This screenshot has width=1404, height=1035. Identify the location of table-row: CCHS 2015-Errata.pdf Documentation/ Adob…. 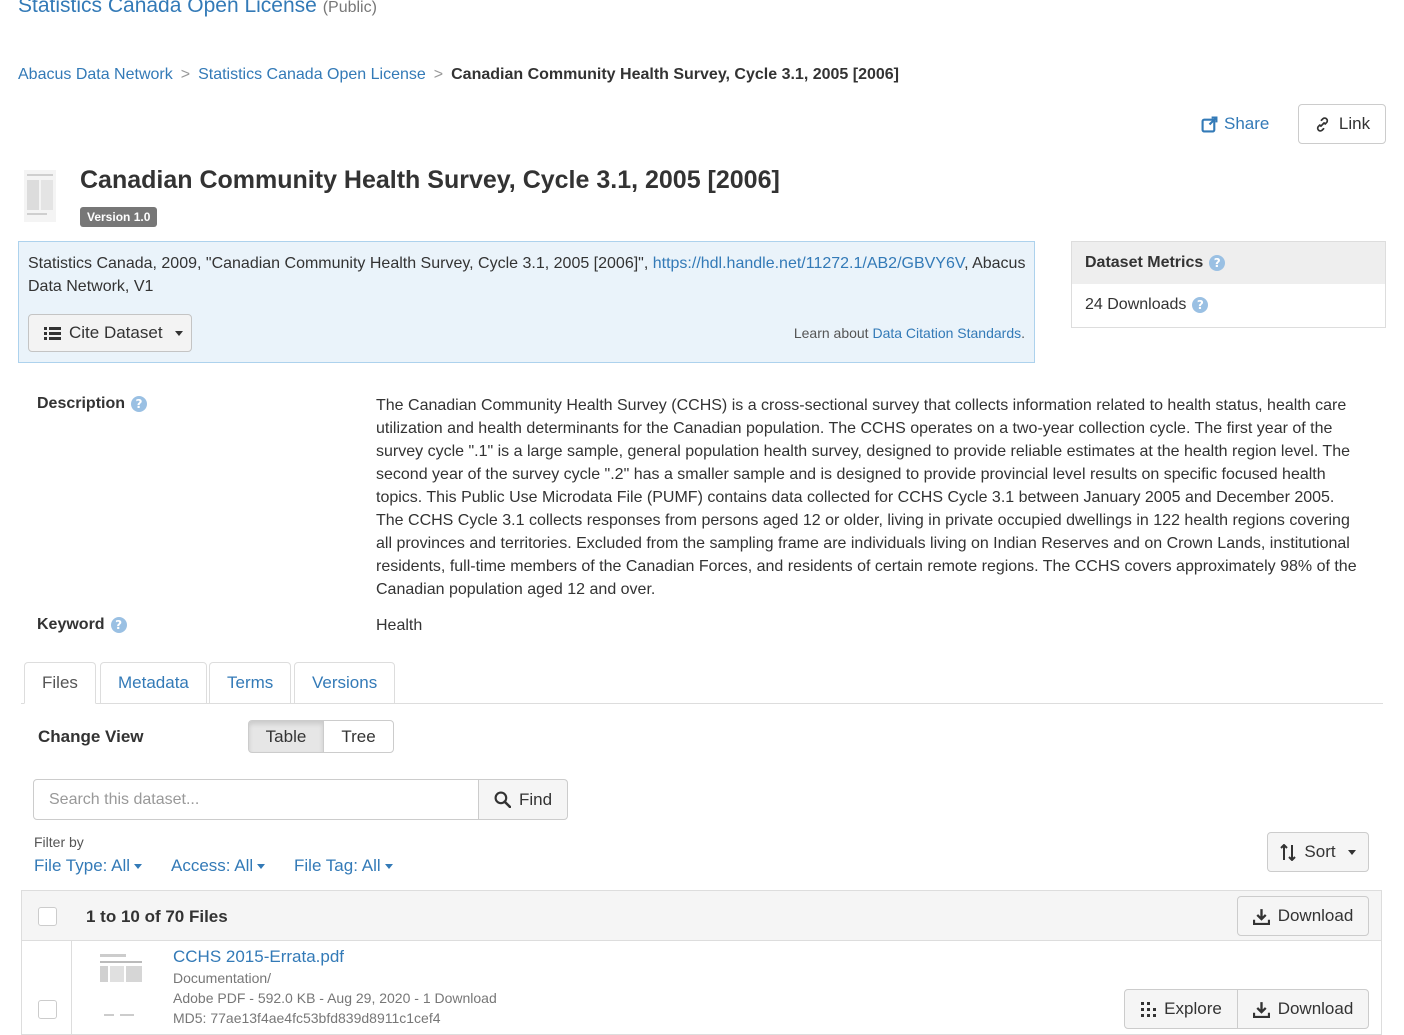
(701, 987).